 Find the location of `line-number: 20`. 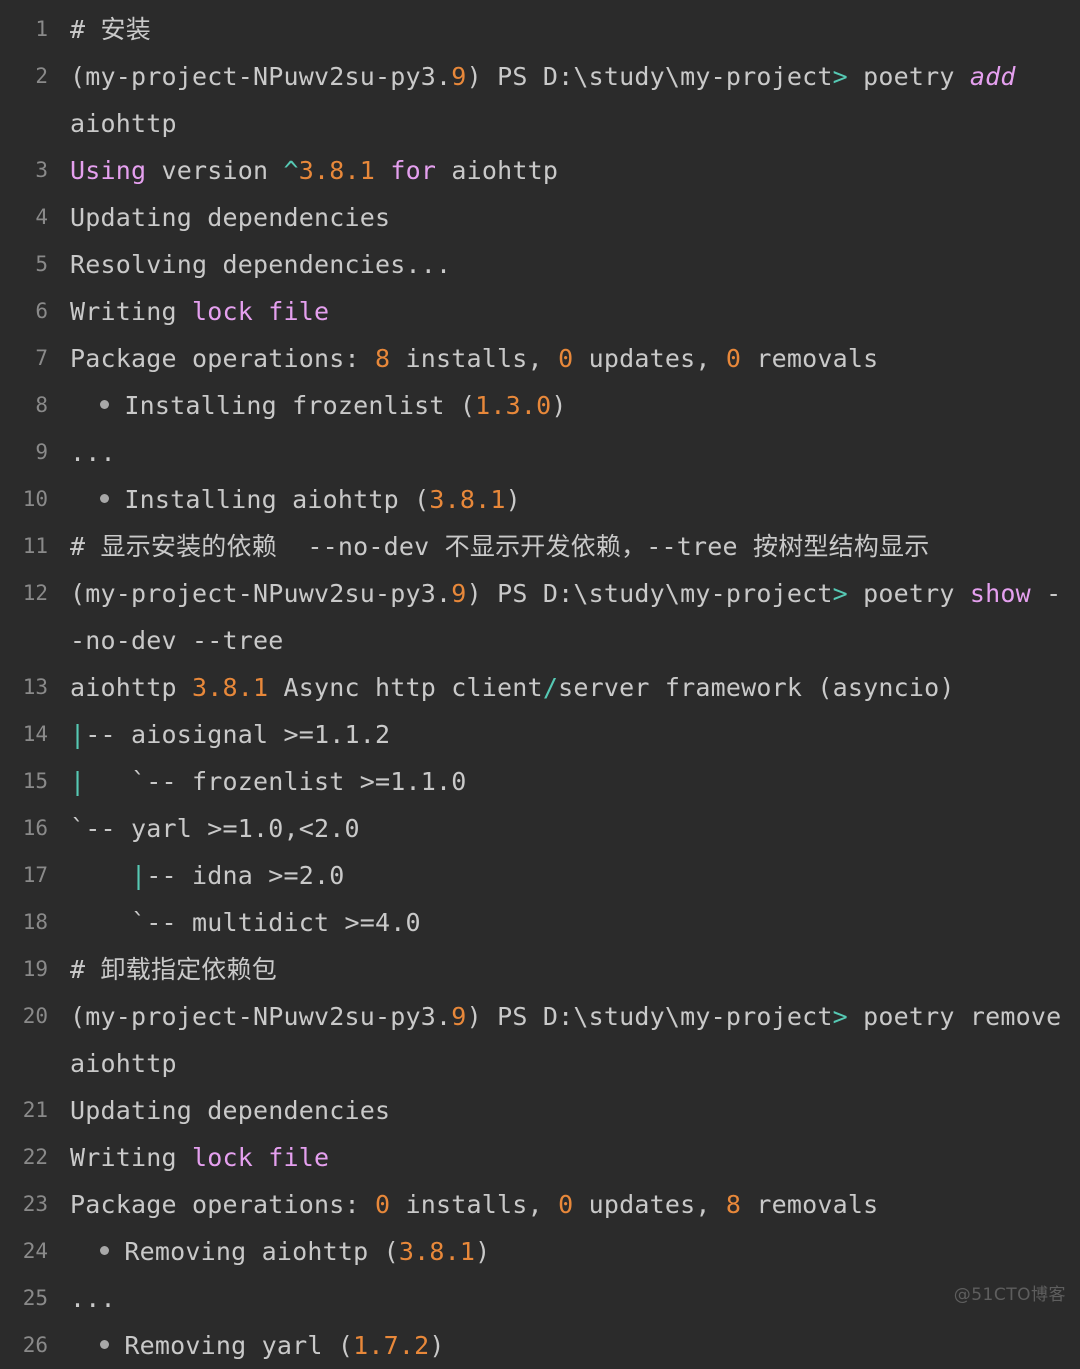

line-number: 20 is located at coordinates (35, 1016).